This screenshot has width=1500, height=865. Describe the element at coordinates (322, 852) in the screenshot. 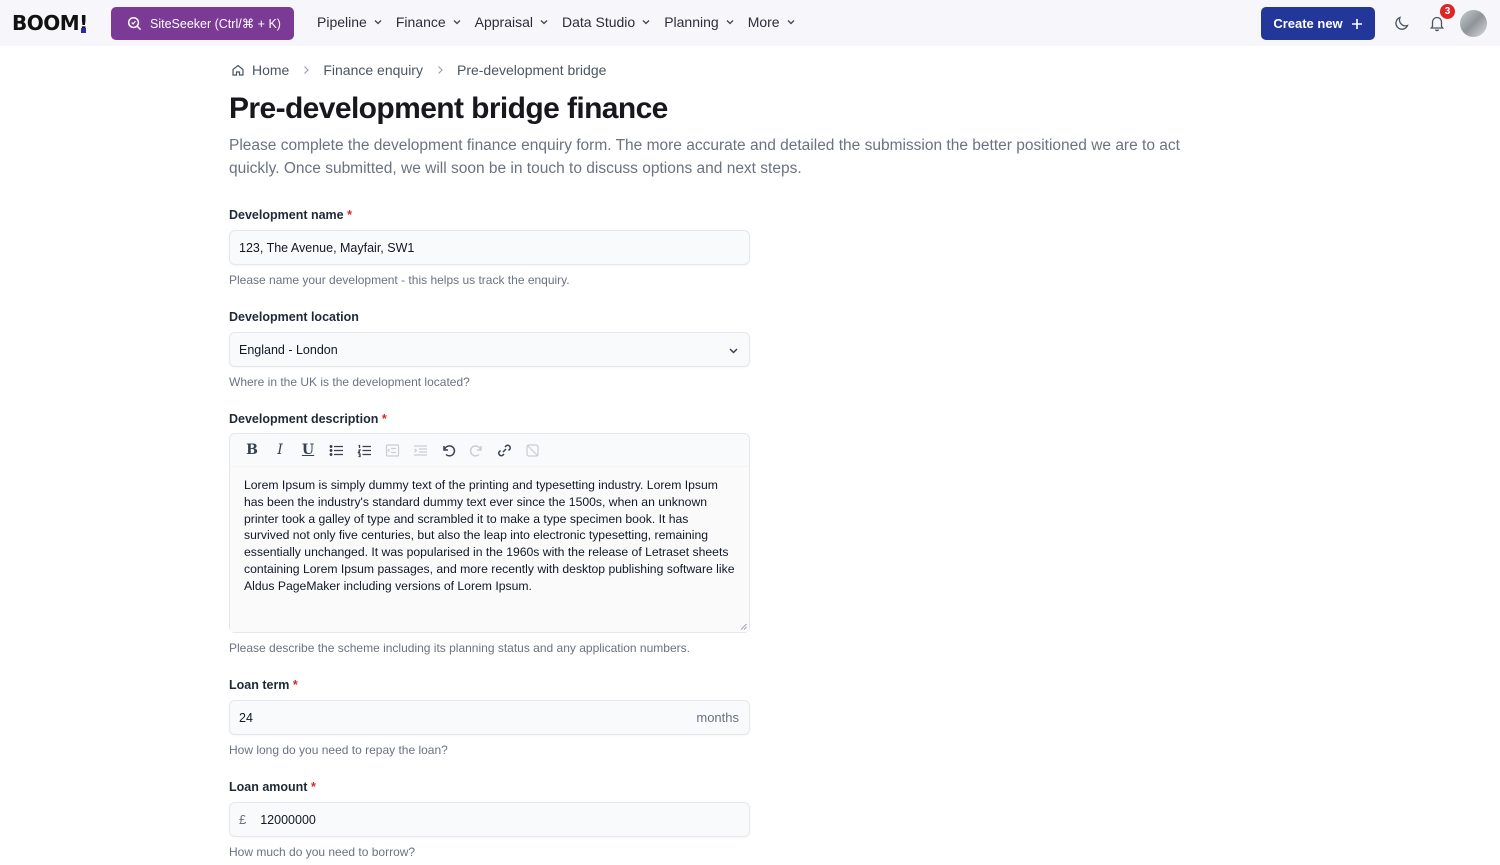

I see `loan-amount-hint: How much do you need to borrow?` at that location.